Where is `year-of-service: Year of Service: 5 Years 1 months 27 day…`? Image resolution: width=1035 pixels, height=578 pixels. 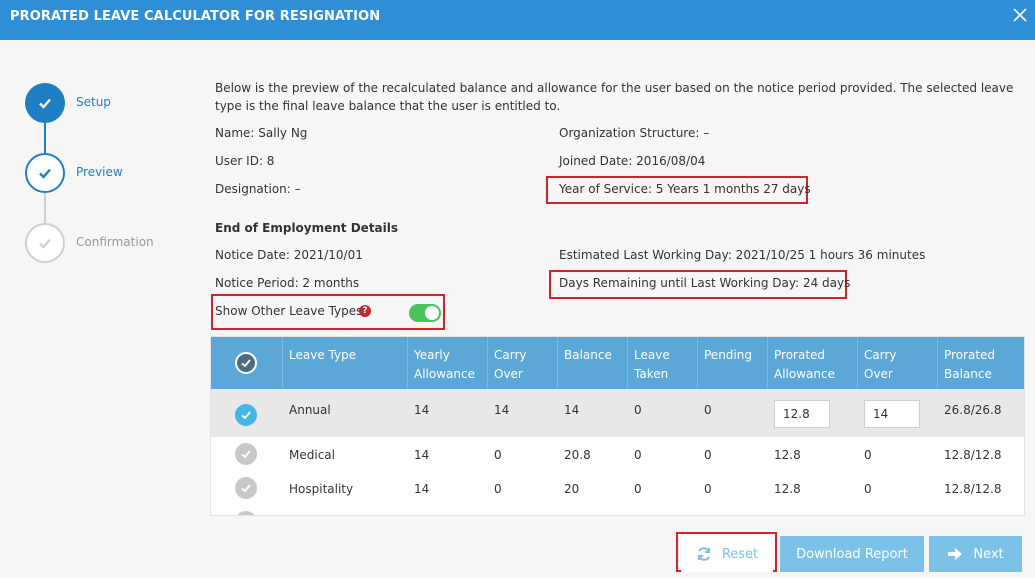
year-of-service: Year of Service: 5 Years 1 months 27 day… is located at coordinates (685, 189).